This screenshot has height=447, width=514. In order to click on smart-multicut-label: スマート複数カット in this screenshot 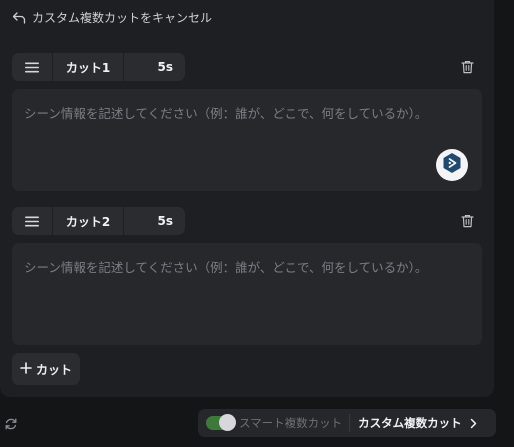, I will do `click(291, 423)`.